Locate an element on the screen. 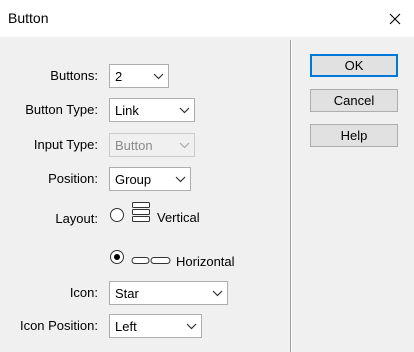  button-type-select: Link is located at coordinates (152, 110).